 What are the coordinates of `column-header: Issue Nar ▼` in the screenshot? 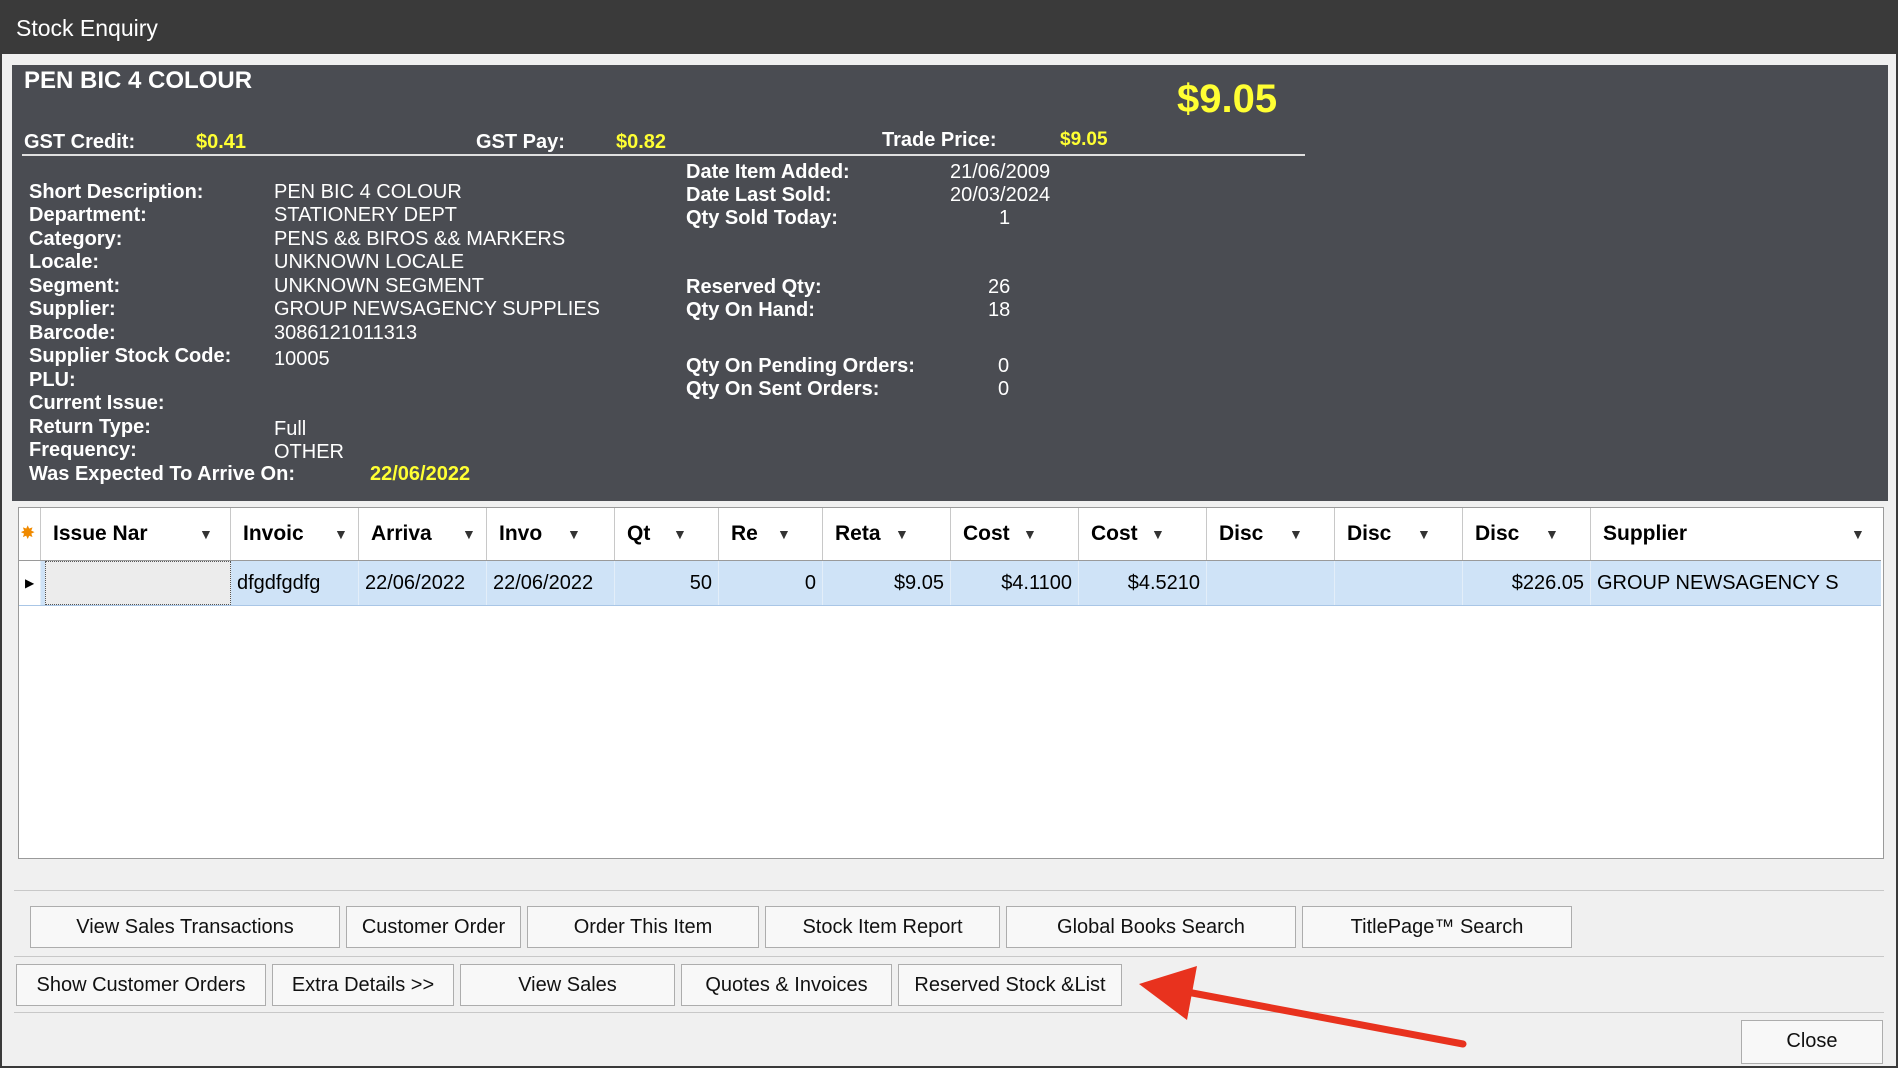 It's located at (136, 534).